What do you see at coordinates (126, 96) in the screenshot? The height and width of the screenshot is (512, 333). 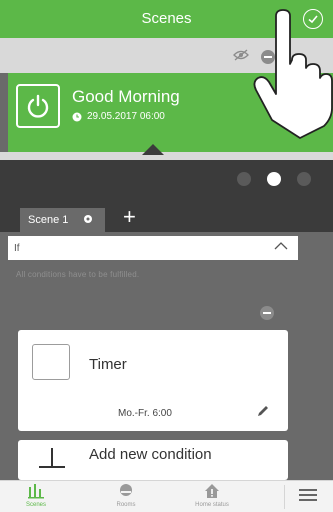 I see `scene-name: Good Morning` at bounding box center [126, 96].